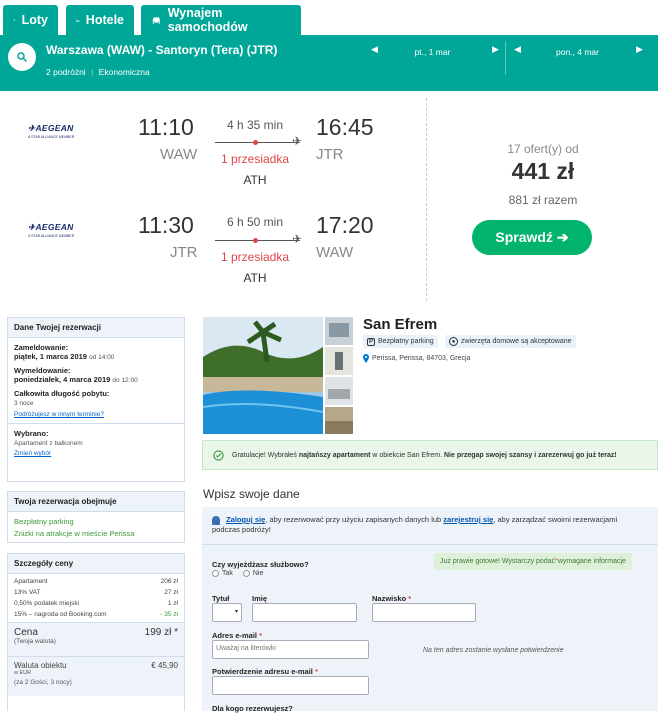 This screenshot has width=658, height=713. Describe the element at coordinates (96, 328) in the screenshot. I see `reservation-header: Dane Twojej rezerwacji` at that location.